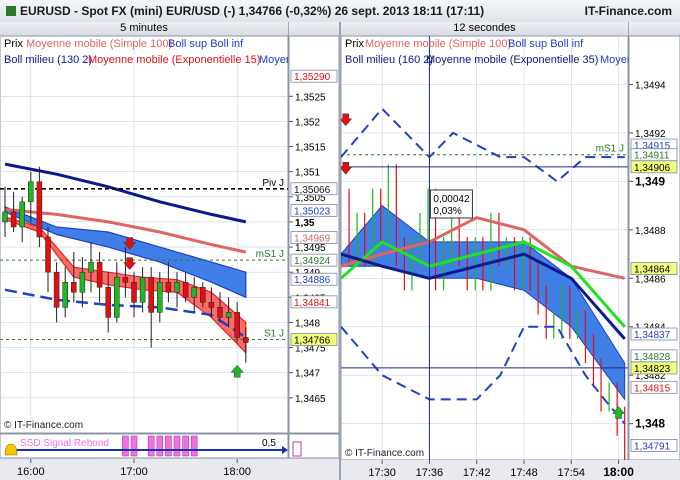 Image resolution: width=680 pixels, height=480 pixels. I want to click on right-price-tag-2: 1,34906, so click(652, 168).